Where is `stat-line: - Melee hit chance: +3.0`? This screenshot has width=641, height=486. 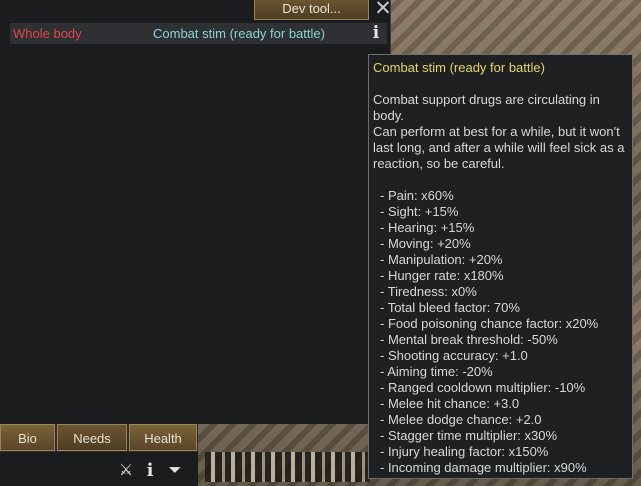
stat-line: - Melee hit chance: +3.0 is located at coordinates (450, 403).